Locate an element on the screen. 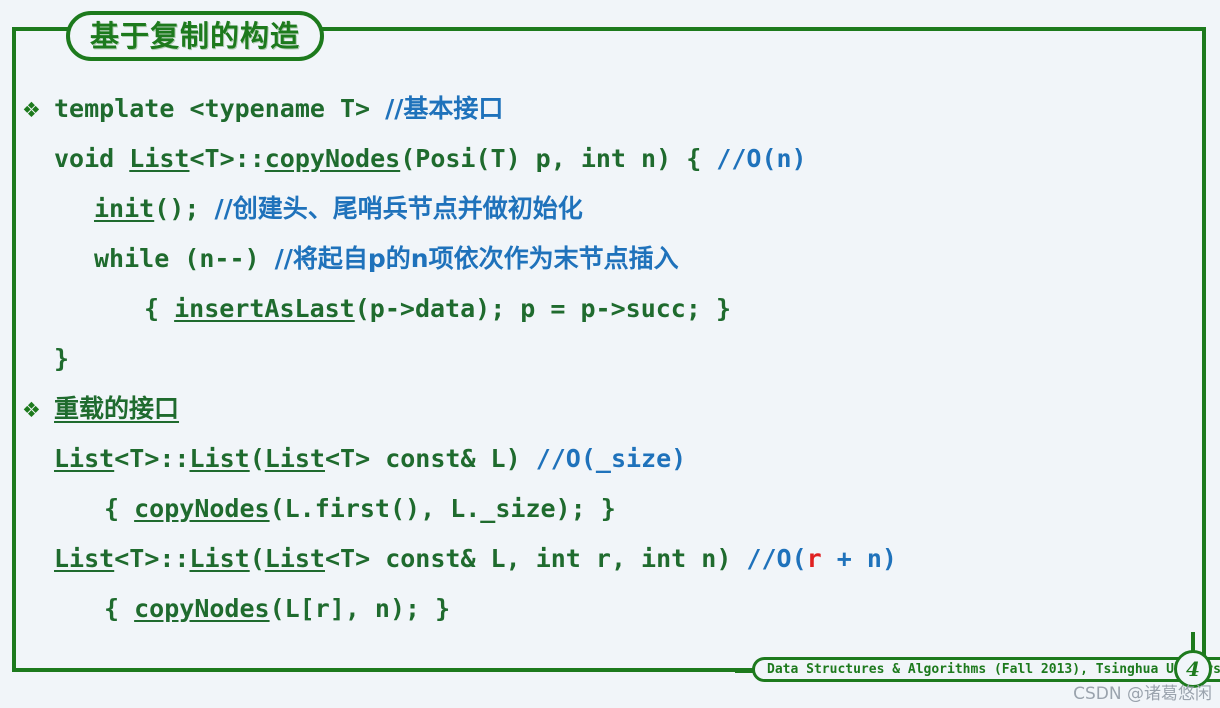 This screenshot has width=1220, height=708. code-line-copynodes-call-1: { copyNodes (L.first(), L._size); } is located at coordinates (607, 509).